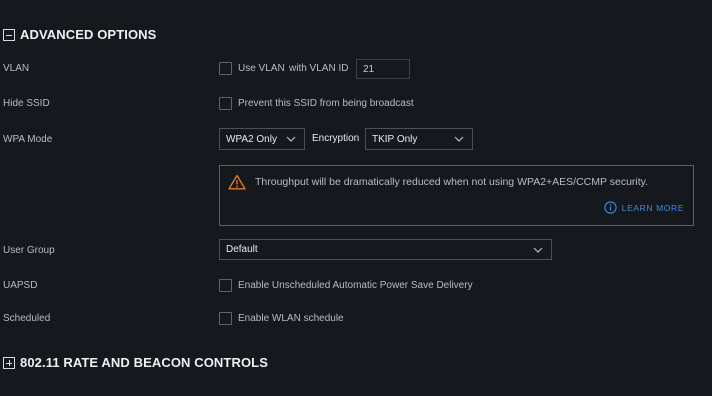 This screenshot has height=396, width=712. Describe the element at coordinates (225, 285) in the screenshot. I see `uapsd-checkbox` at that location.